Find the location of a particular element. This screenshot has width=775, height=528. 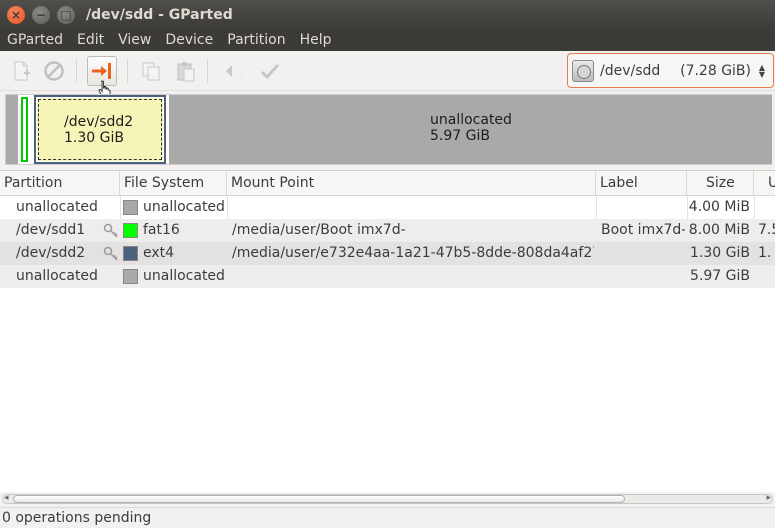

cell-label: Boot imx7d- is located at coordinates (643, 230).